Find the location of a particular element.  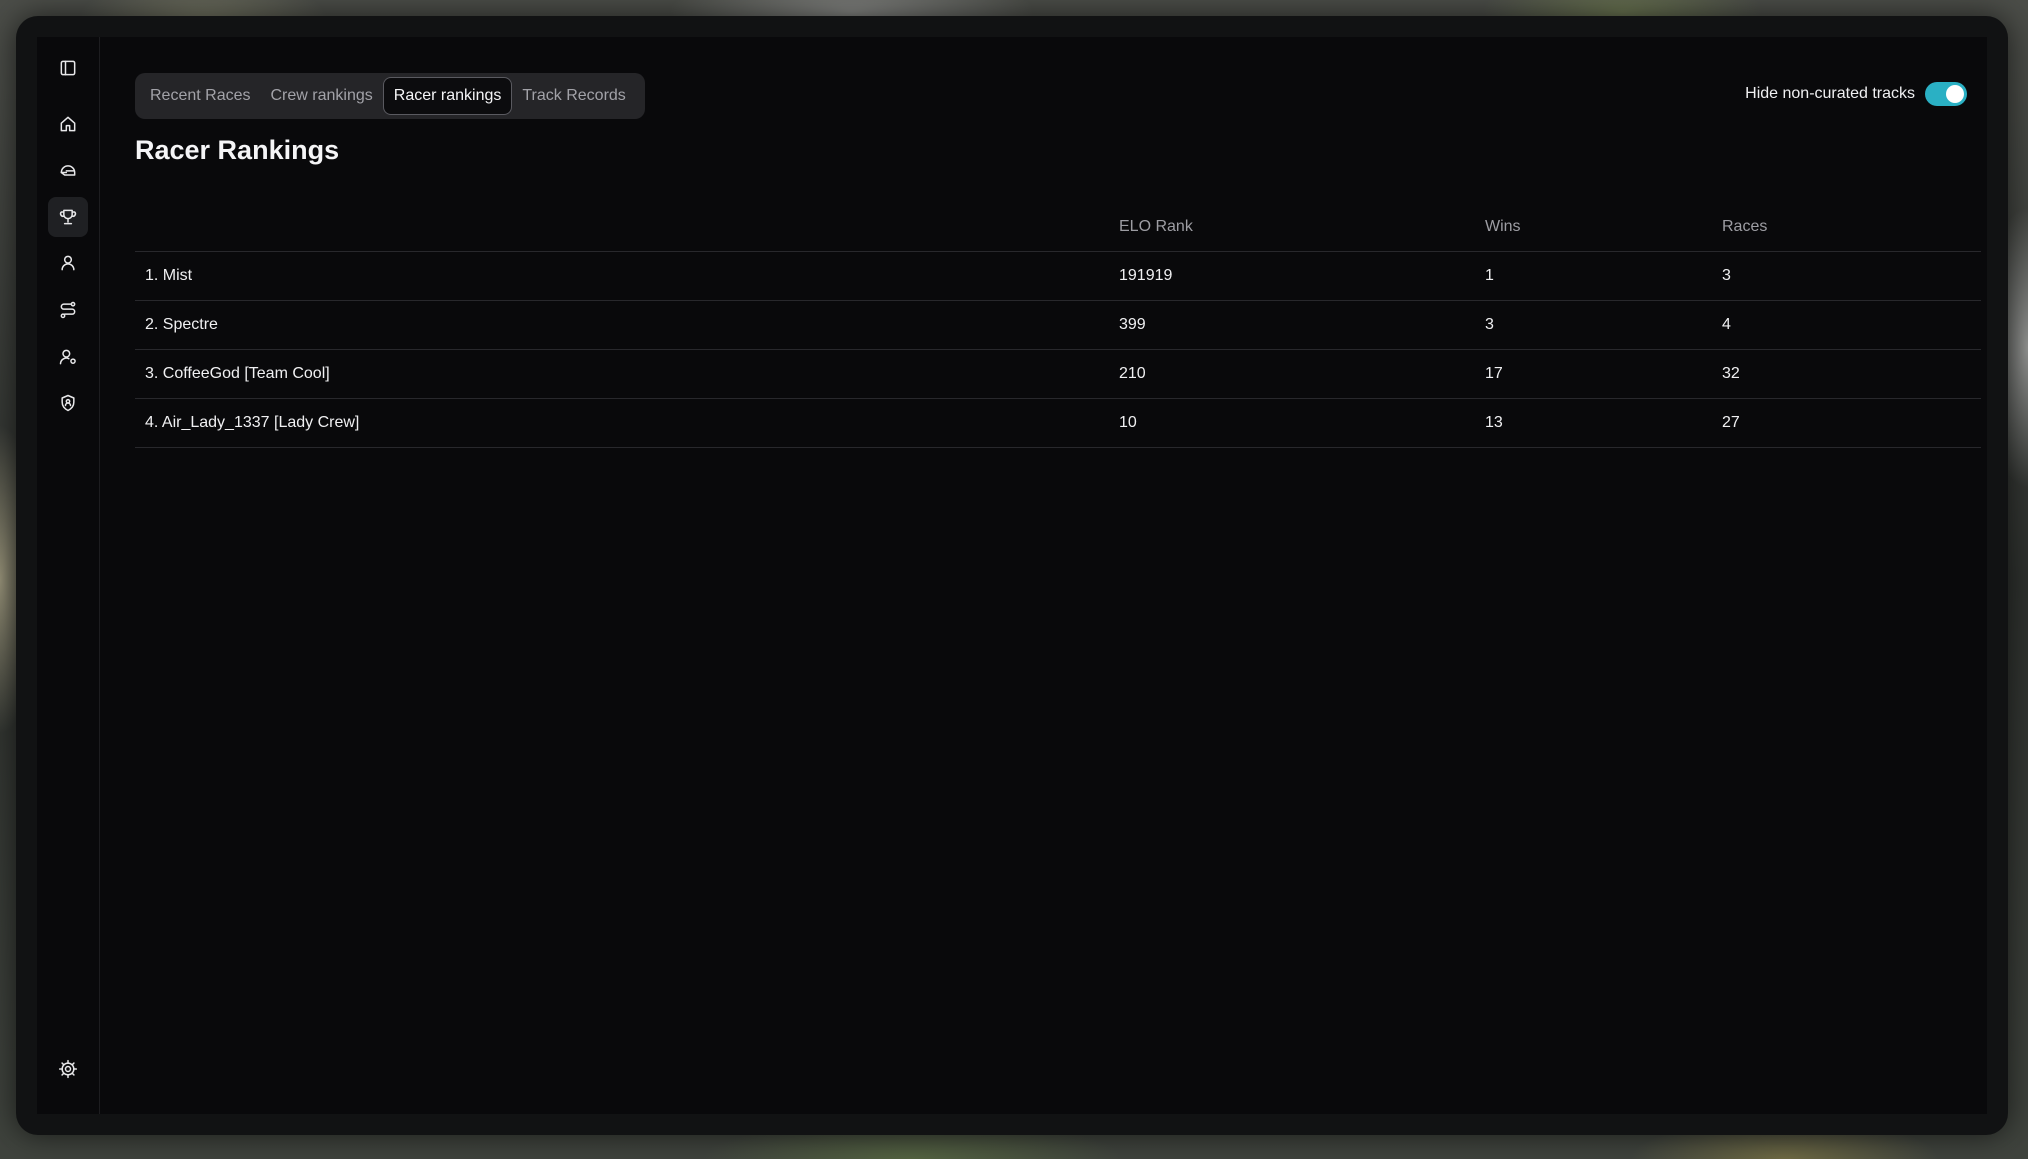

sidebar-item-home is located at coordinates (68, 124).